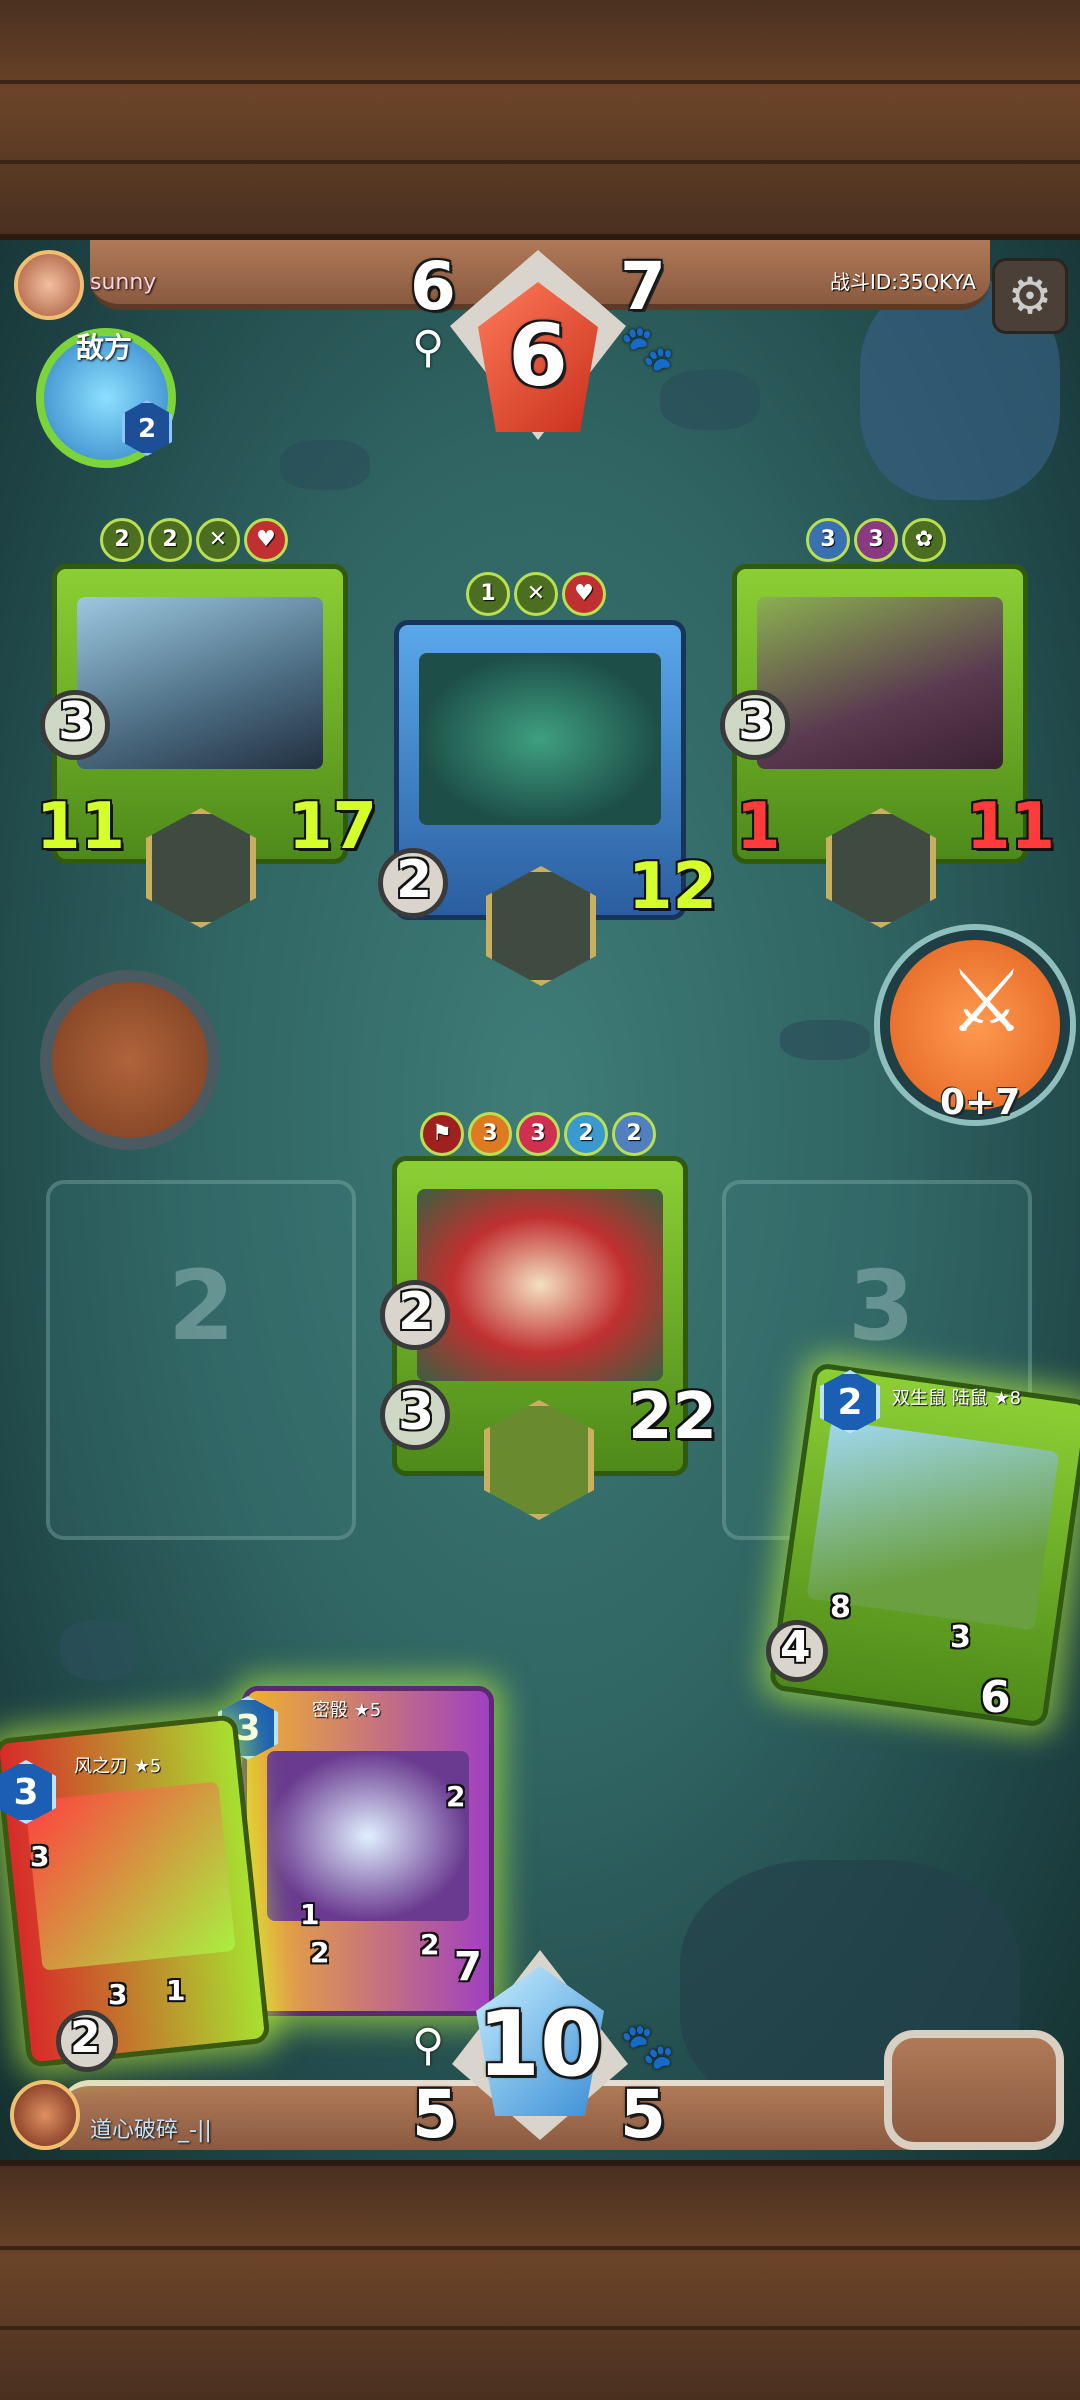 The width and height of the screenshot is (1080, 2400). What do you see at coordinates (903, 282) in the screenshot?
I see `battle-id: 战斗ID:35QKYA` at bounding box center [903, 282].